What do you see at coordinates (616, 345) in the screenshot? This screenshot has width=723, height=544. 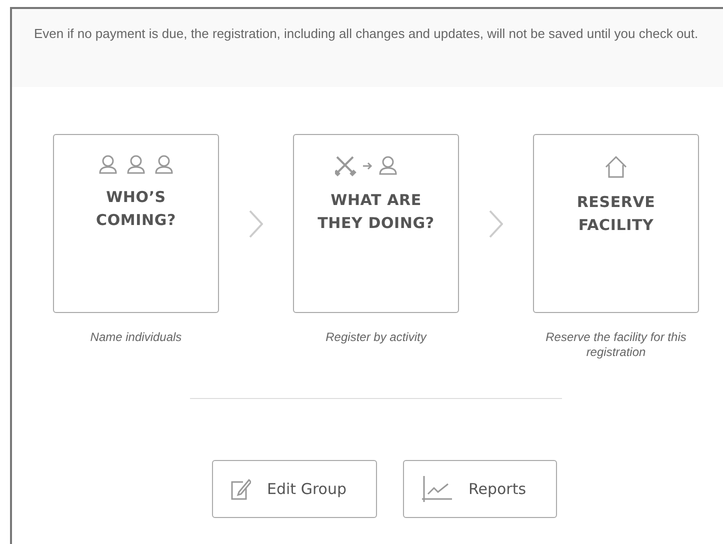 I see `step-caption: Reserve the facility for this registration` at bounding box center [616, 345].